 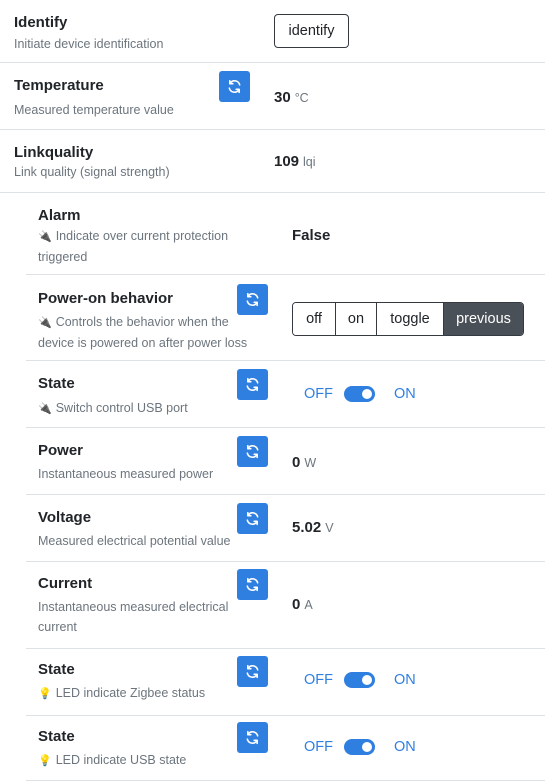 I want to click on bulb-icon: 💡, so click(x=45, y=694).